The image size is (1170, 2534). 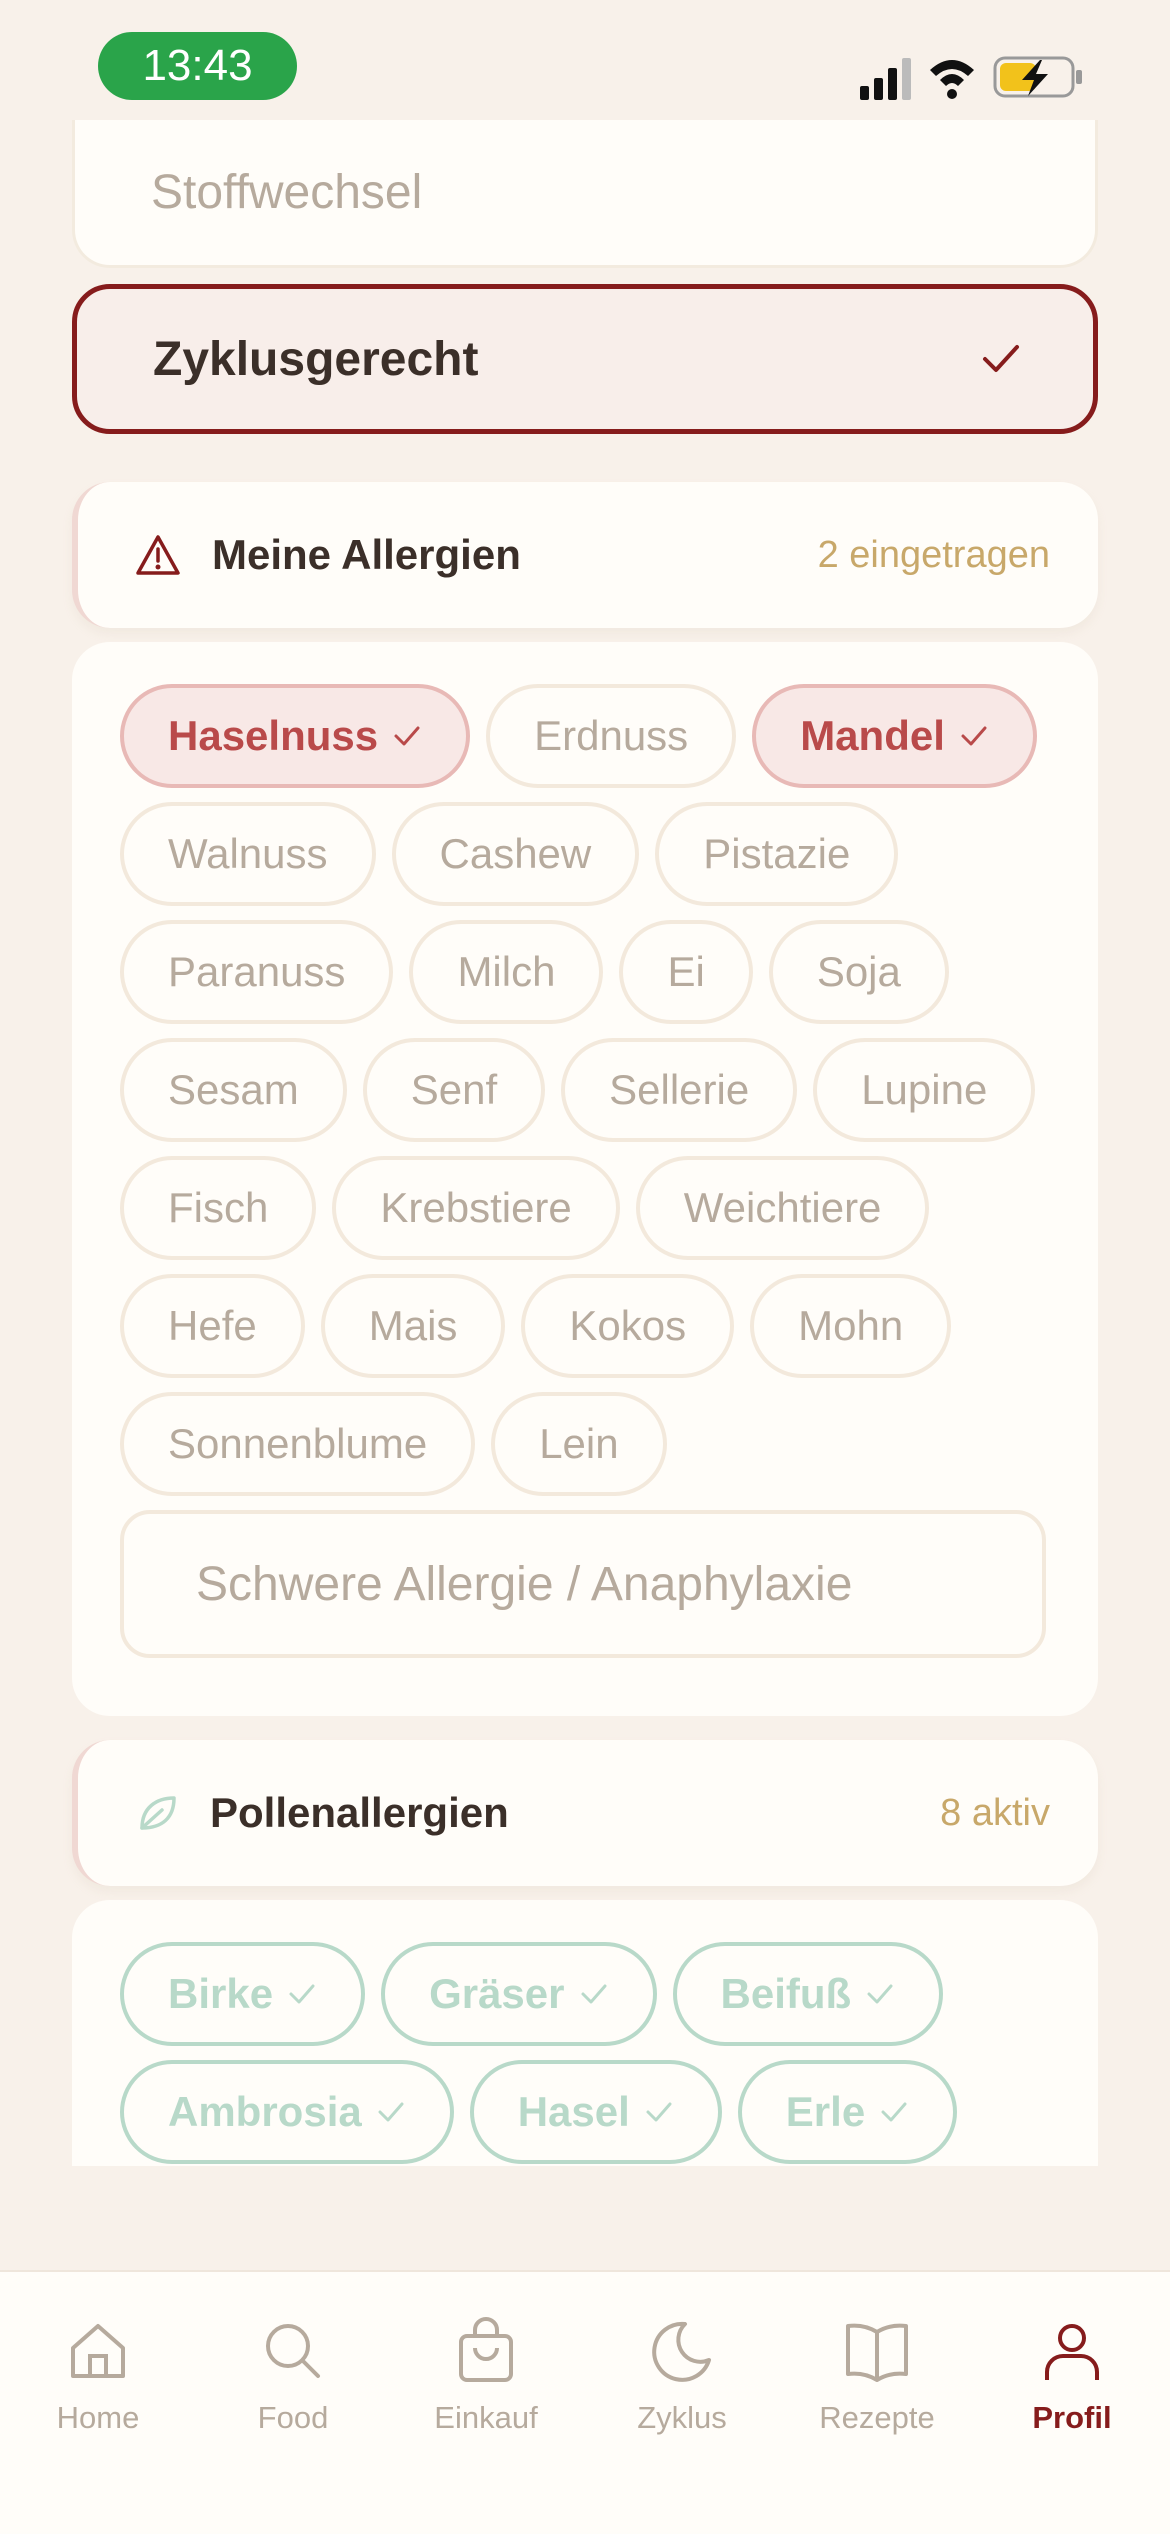 I want to click on tab-bar: Home Food Einkauf Zyklus Rezepte Profil, so click(x=585, y=2402).